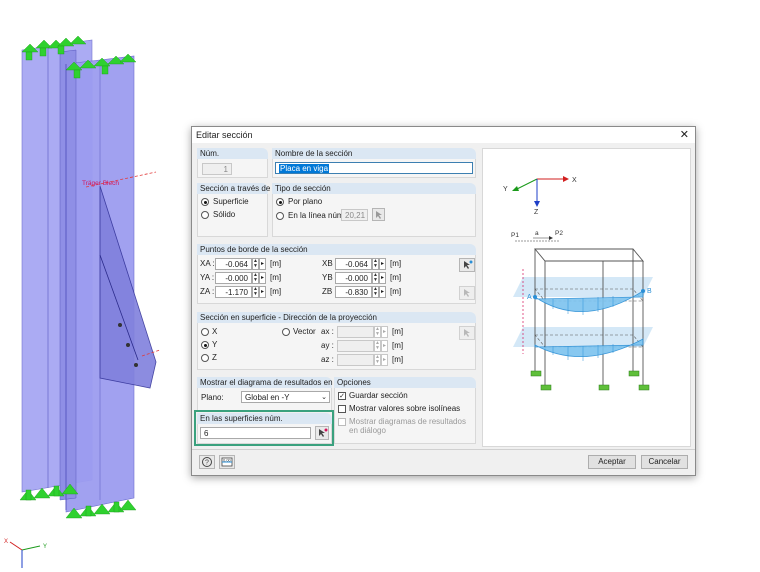 This screenshot has width=760, height=572. What do you see at coordinates (354, 215) in the screenshot?
I see `line-number-field: 20,21` at bounding box center [354, 215].